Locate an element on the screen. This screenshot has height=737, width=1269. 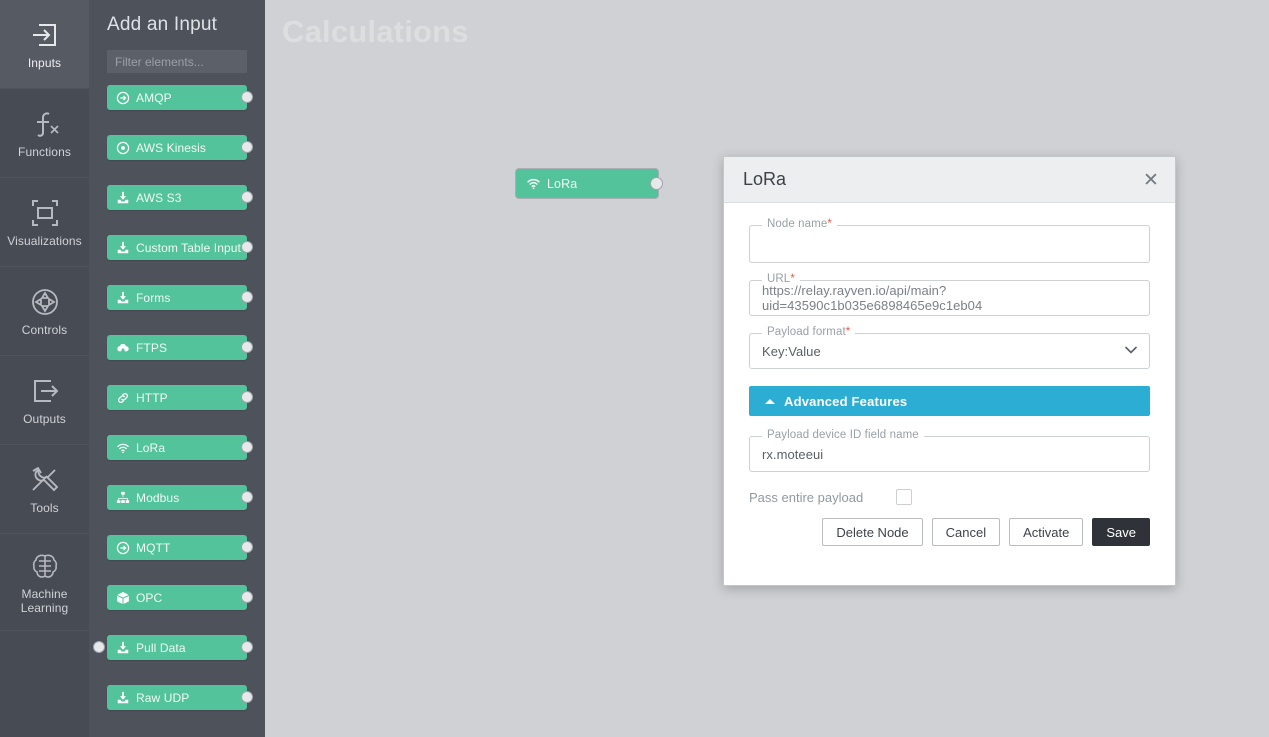
field-payload-format: Payload format* Key:Value is located at coordinates (949, 347).